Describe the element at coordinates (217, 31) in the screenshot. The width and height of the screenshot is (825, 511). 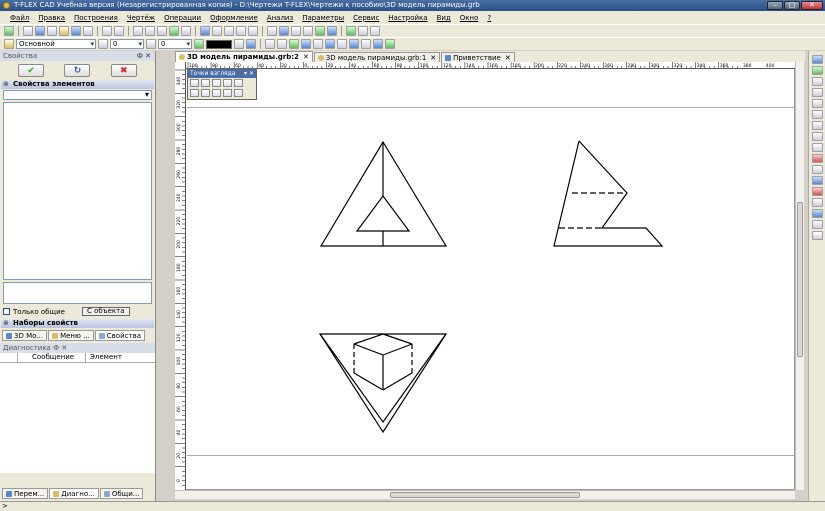
I see `dimension-icon` at that location.